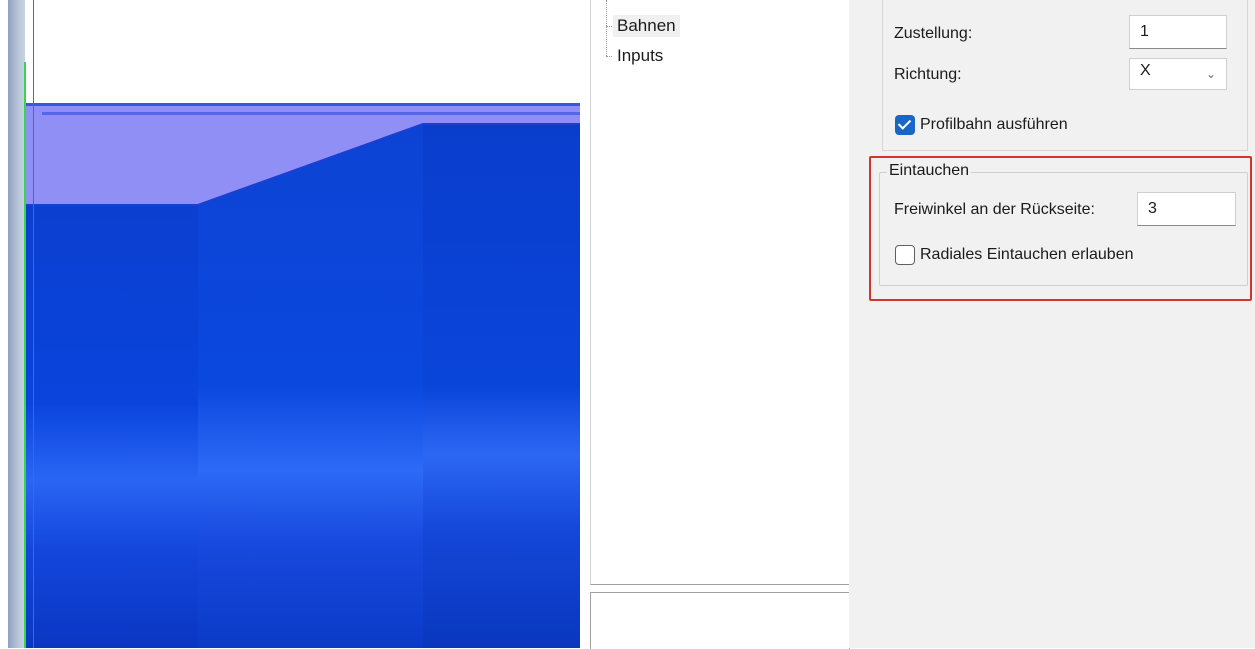 This screenshot has width=1255, height=649. Describe the element at coordinates (994, 124) in the screenshot. I see `profilbahn-label: Profilbahn ausführen` at that location.